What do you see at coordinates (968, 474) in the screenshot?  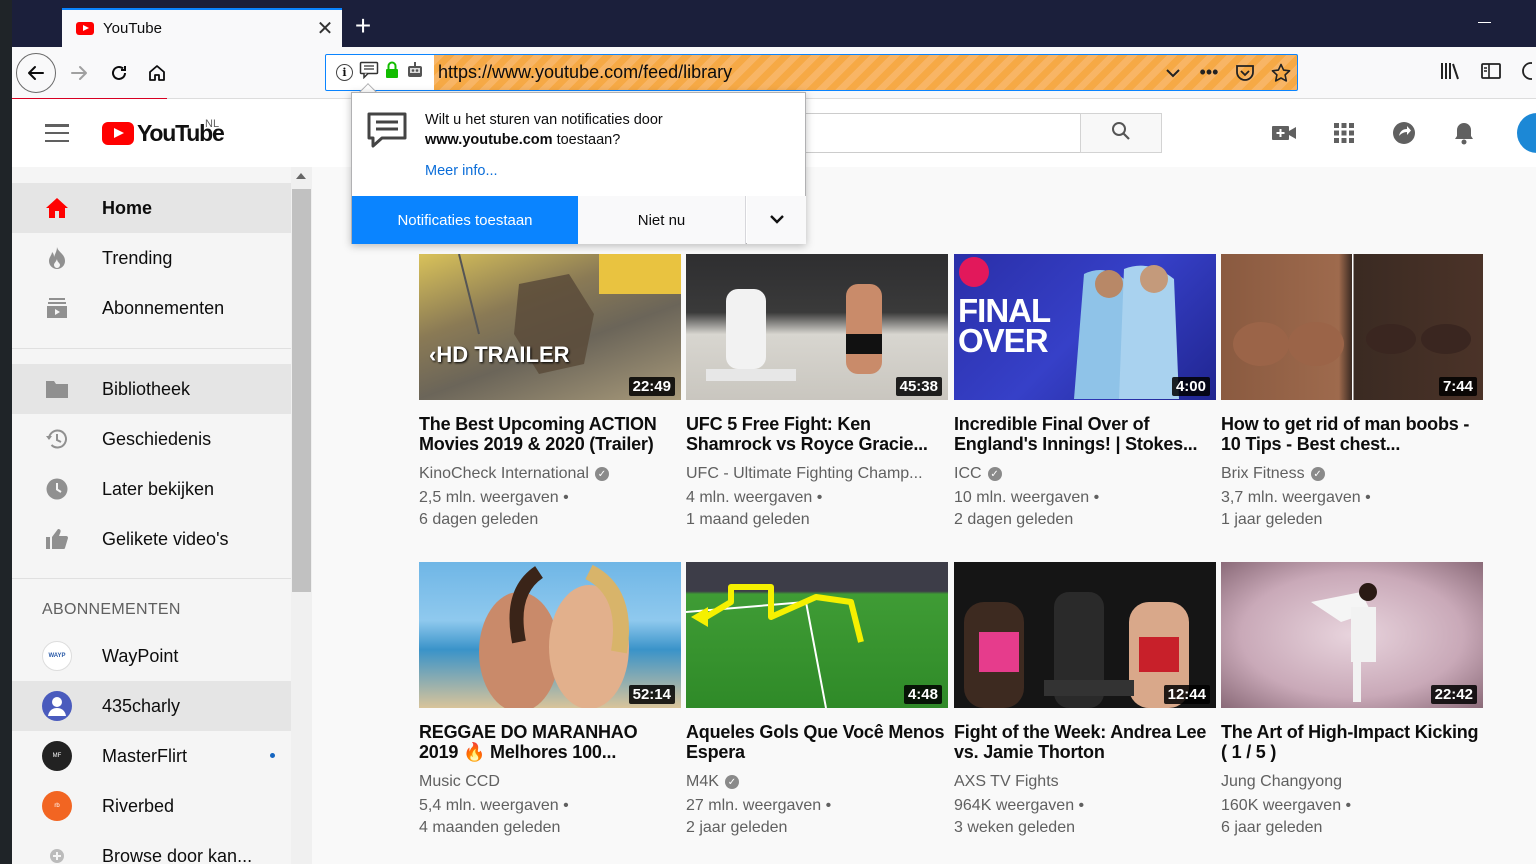 I see `channel-name: ICC` at bounding box center [968, 474].